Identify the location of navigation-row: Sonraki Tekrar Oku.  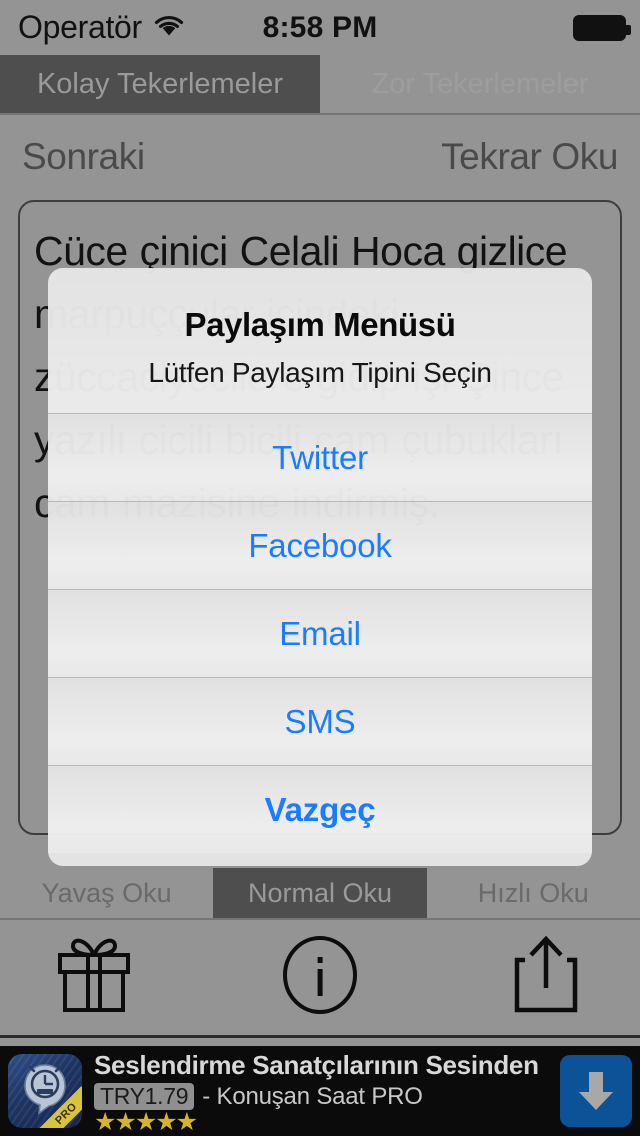
(320, 157).